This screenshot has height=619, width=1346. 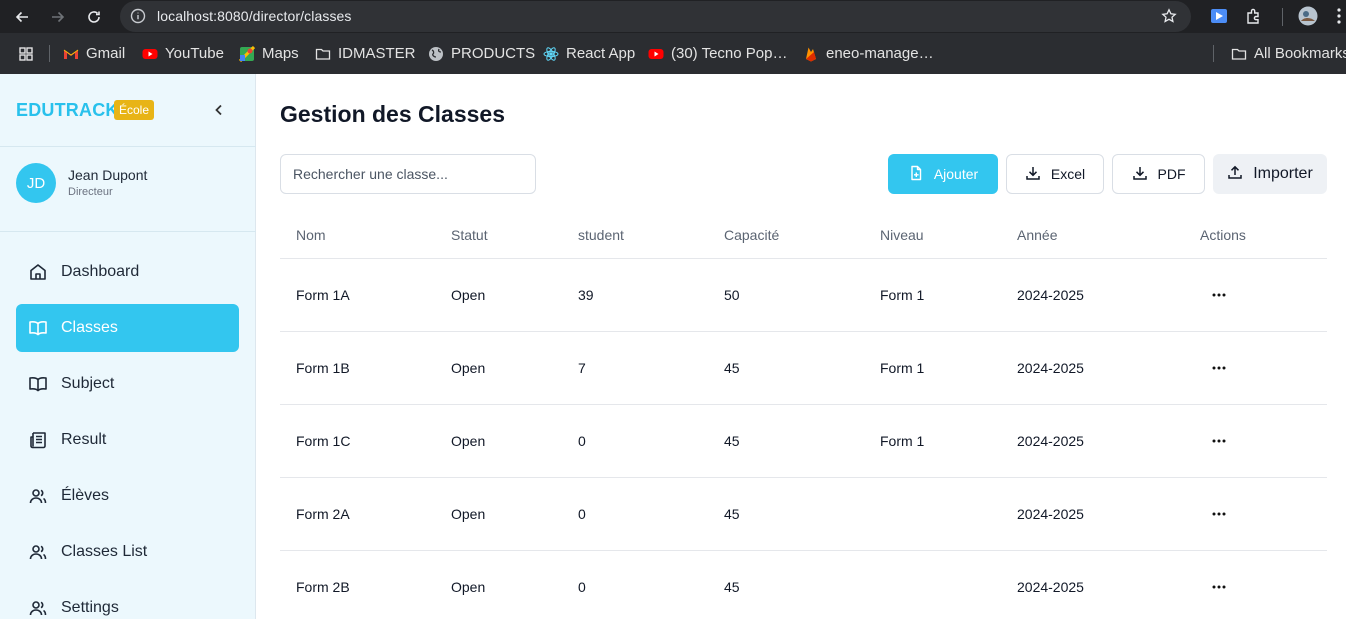 What do you see at coordinates (1169, 16) in the screenshot?
I see `bookmark-star-icon` at bounding box center [1169, 16].